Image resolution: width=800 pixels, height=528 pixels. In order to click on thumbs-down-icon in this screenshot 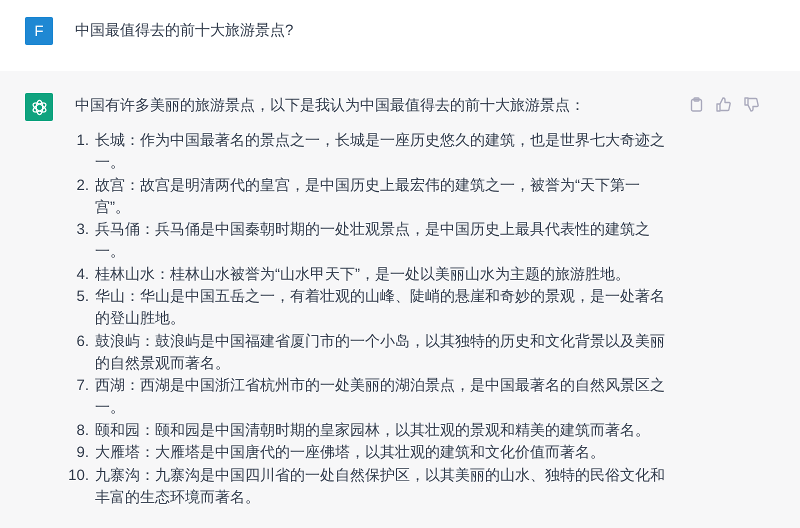, I will do `click(751, 104)`.